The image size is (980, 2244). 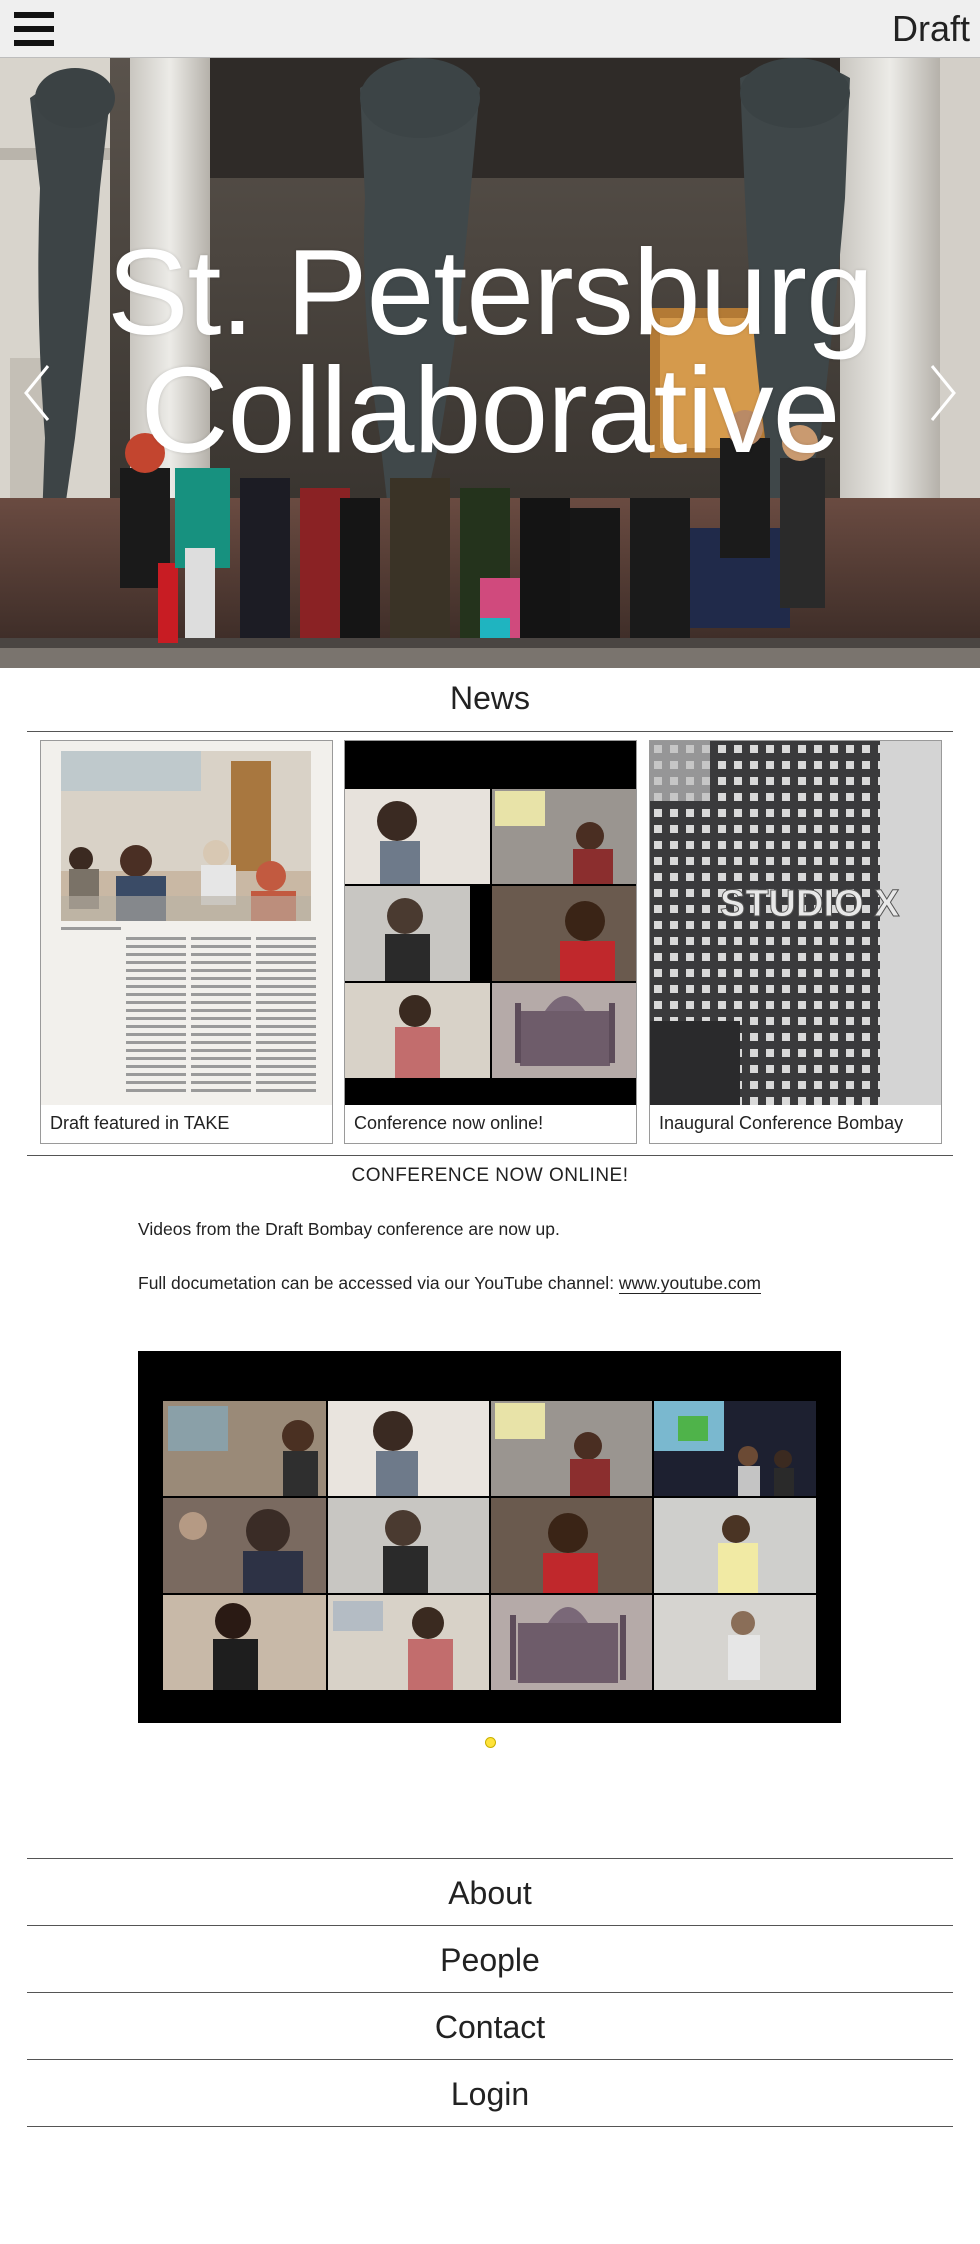 I want to click on hero-title-line1: St. Petersburg, so click(x=490, y=292).